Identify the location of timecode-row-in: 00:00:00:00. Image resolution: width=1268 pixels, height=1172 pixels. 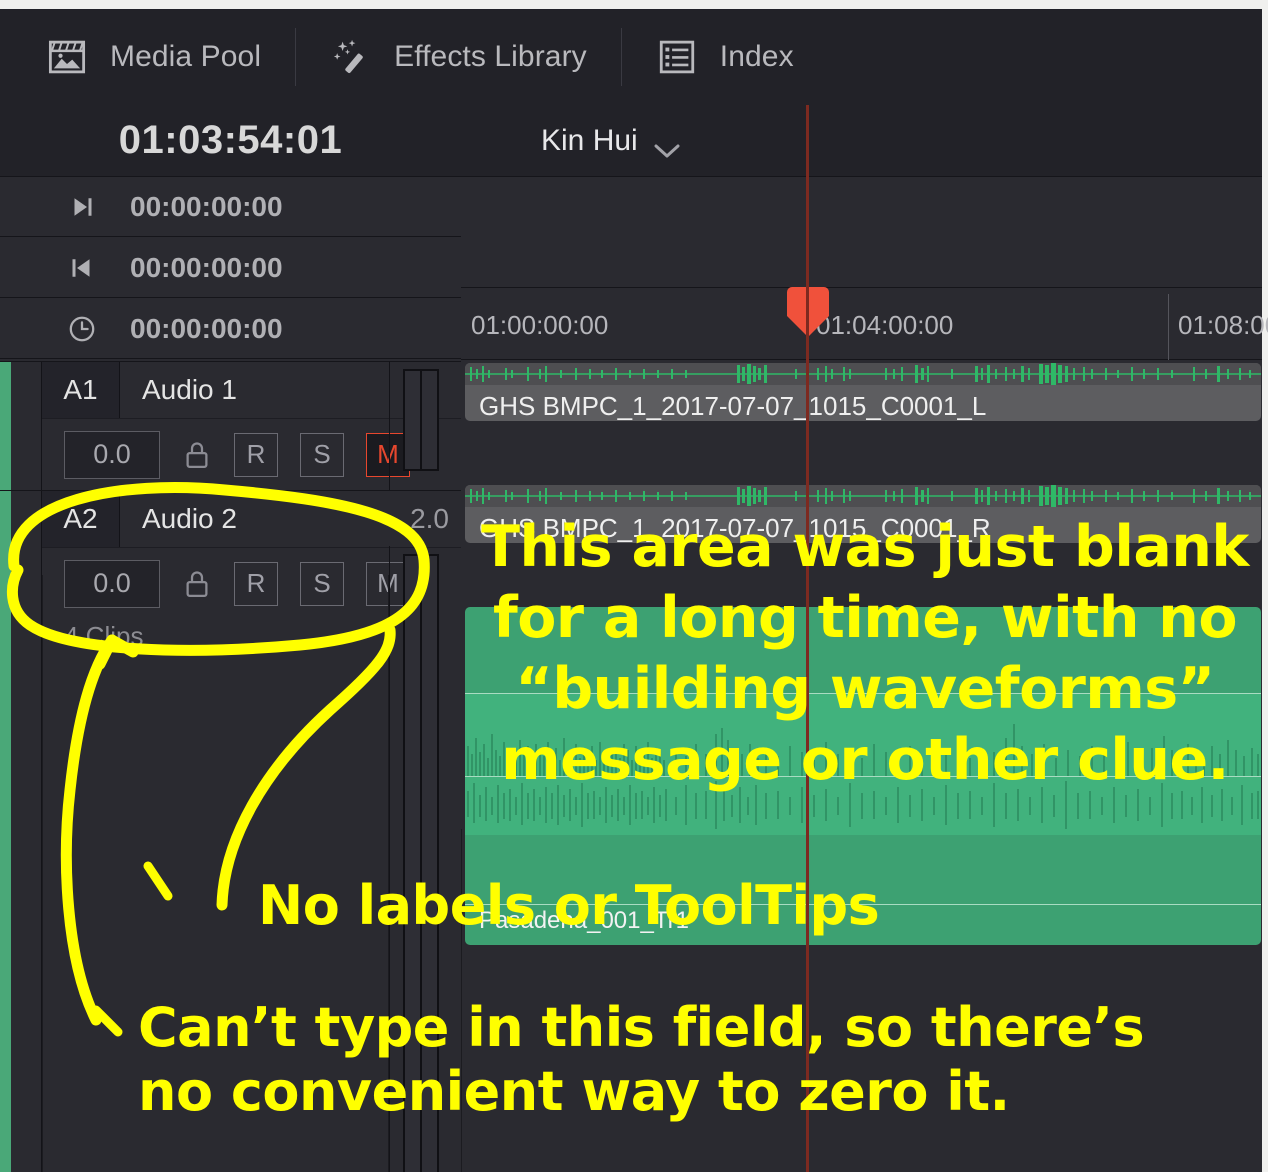
(230, 268).